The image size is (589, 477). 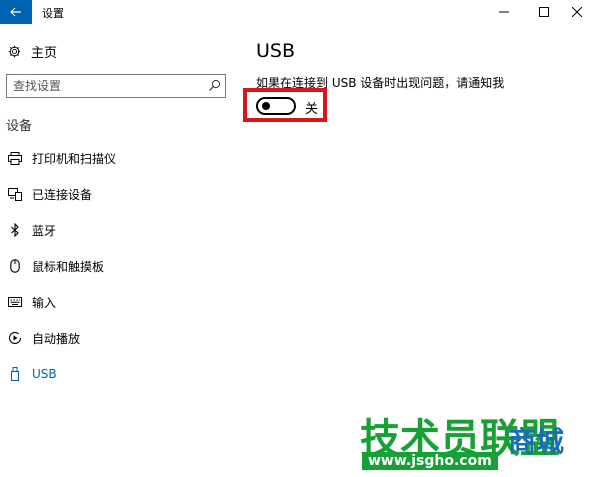 I want to click on usb-icon, so click(x=15, y=374).